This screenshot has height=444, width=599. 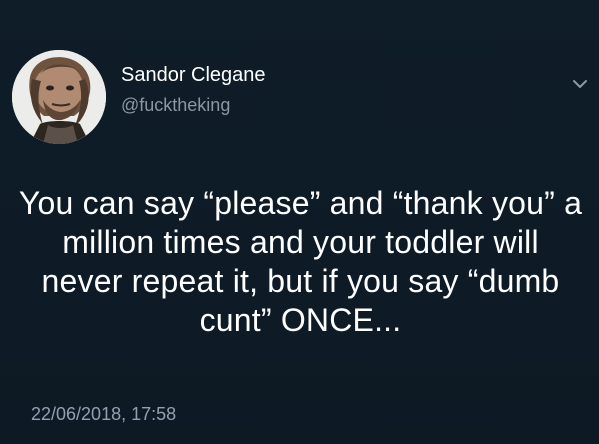 I want to click on avatar, so click(x=59, y=97).